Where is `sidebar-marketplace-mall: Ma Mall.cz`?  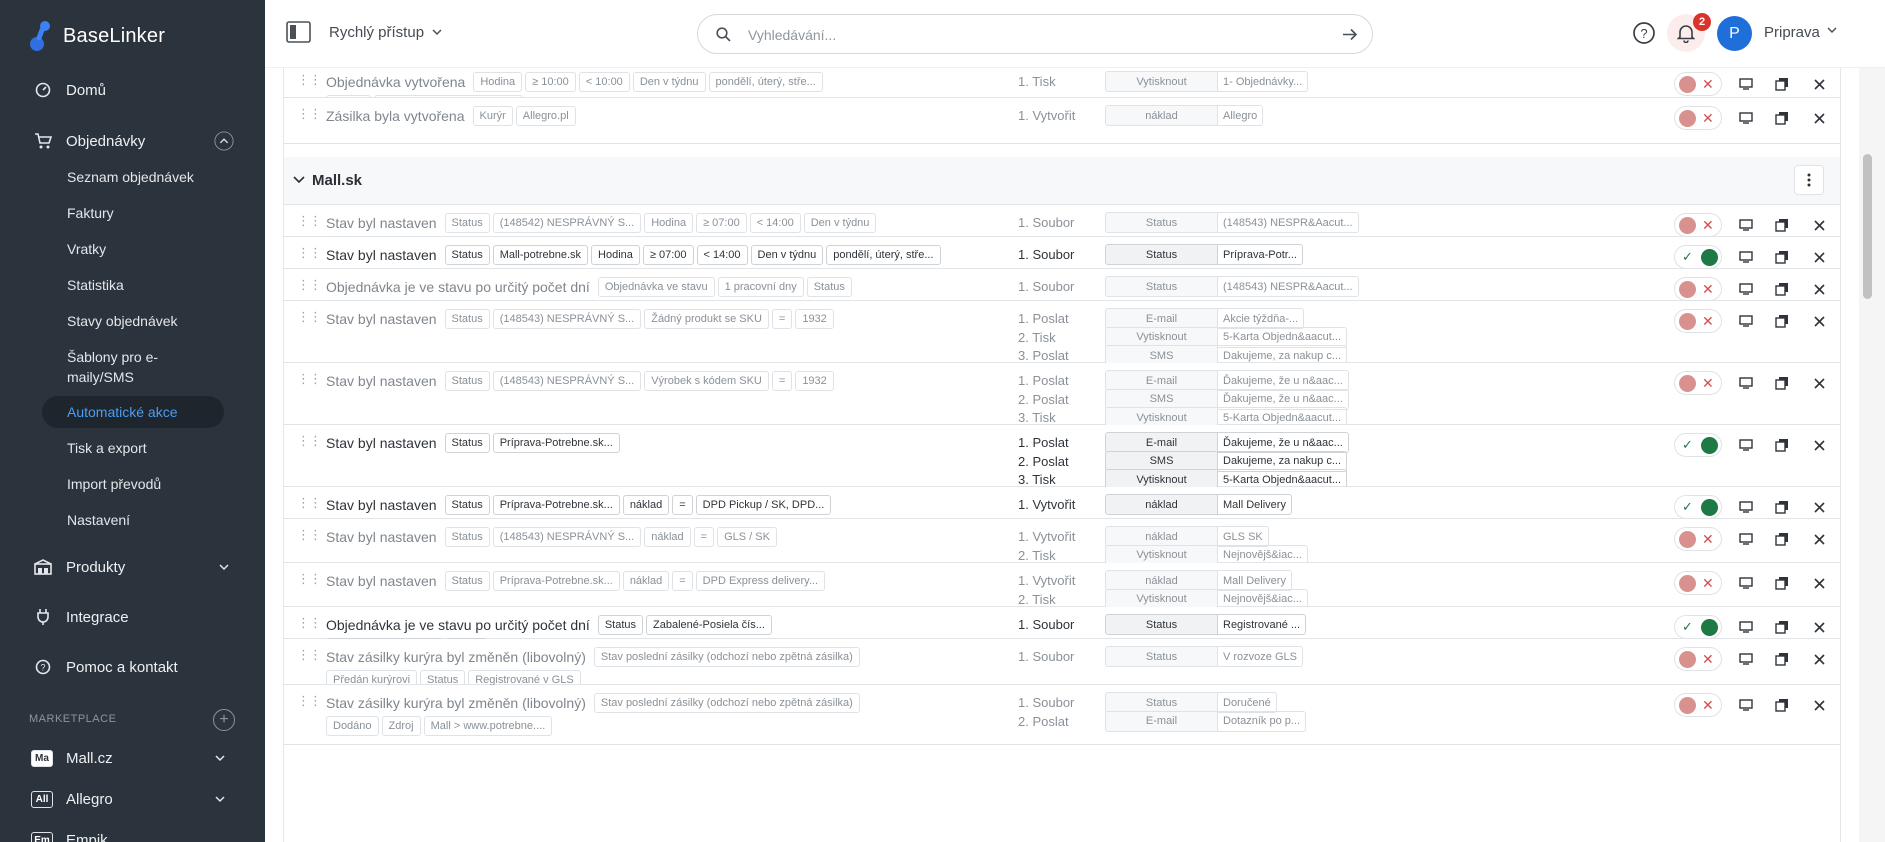
sidebar-marketplace-mall: Ma Mall.cz is located at coordinates (128, 758).